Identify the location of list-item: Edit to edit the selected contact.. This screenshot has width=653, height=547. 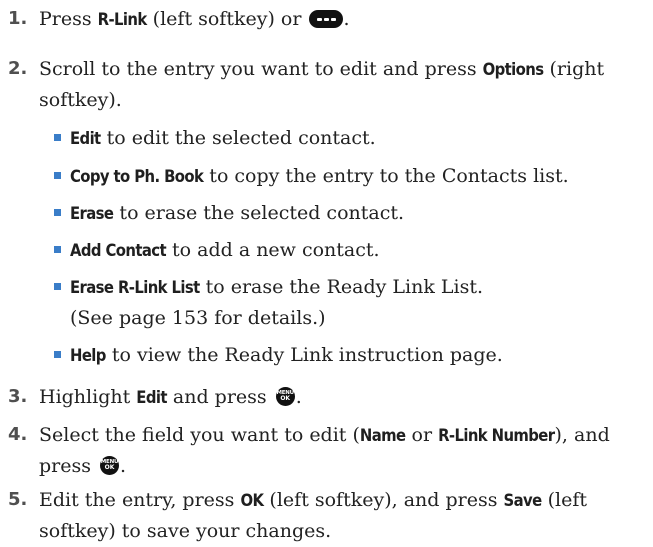
(349, 138).